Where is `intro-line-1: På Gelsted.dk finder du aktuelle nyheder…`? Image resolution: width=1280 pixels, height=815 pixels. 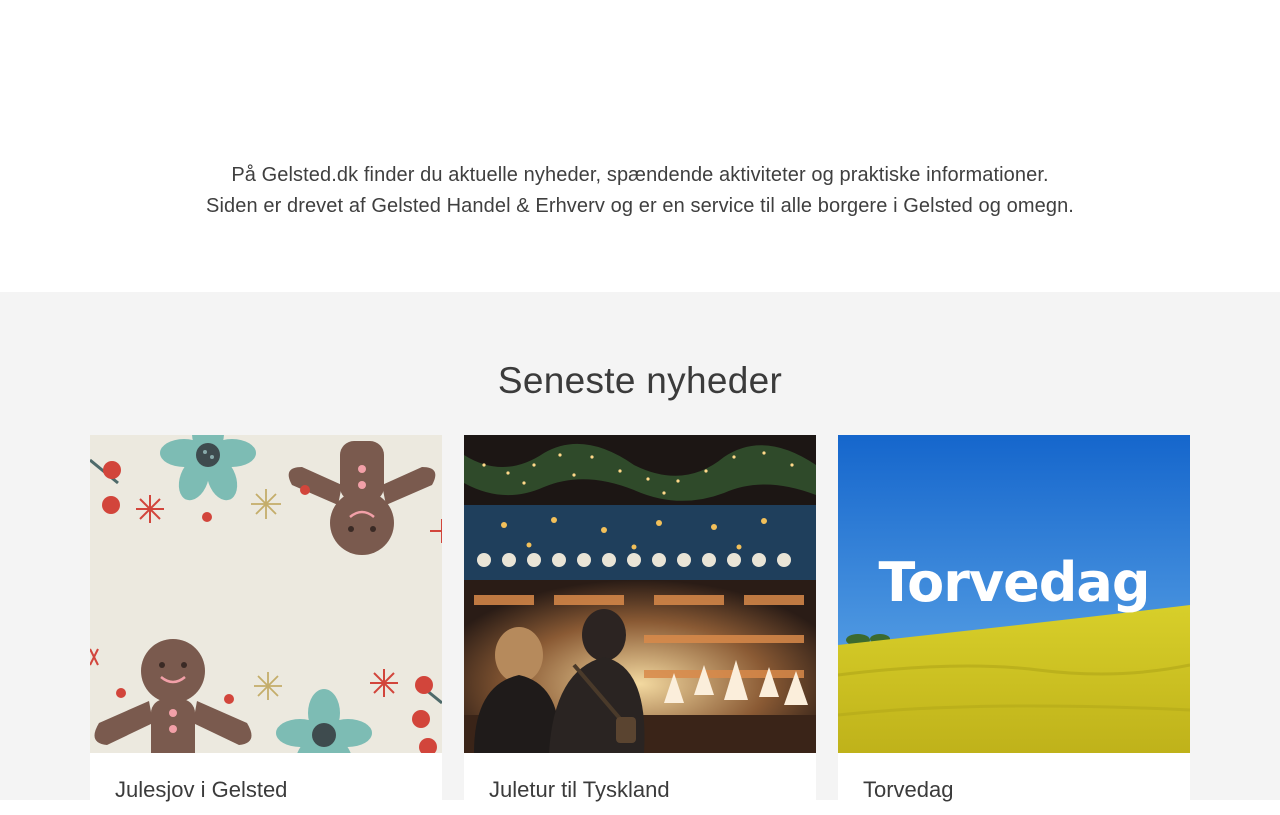 intro-line-1: På Gelsted.dk finder du aktuelle nyheder… is located at coordinates (640, 175).